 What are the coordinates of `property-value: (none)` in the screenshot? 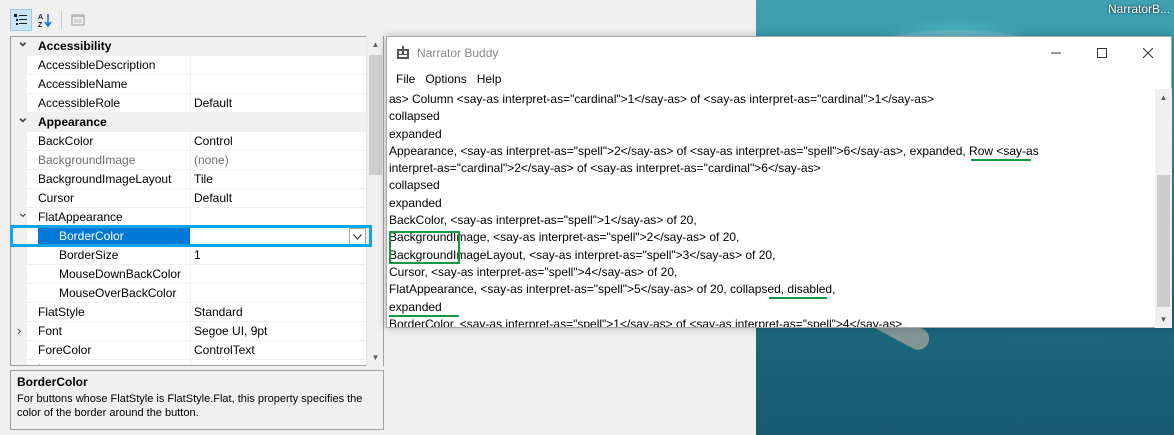 It's located at (281, 160).